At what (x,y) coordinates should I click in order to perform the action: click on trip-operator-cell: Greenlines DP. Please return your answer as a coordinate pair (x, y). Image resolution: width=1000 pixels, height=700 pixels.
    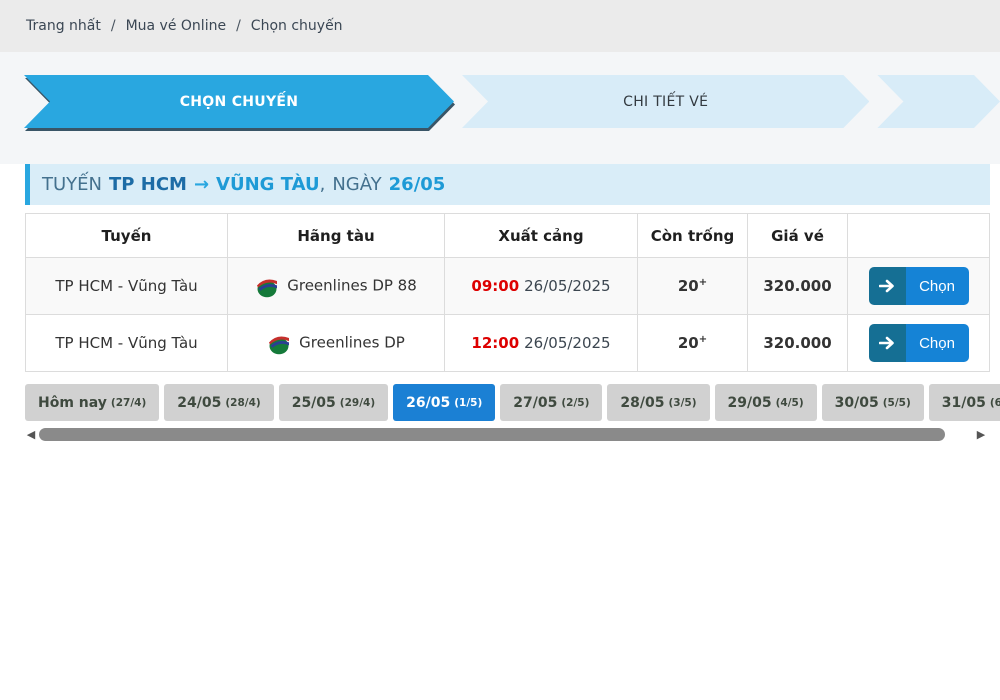
    Looking at the image, I should click on (336, 343).